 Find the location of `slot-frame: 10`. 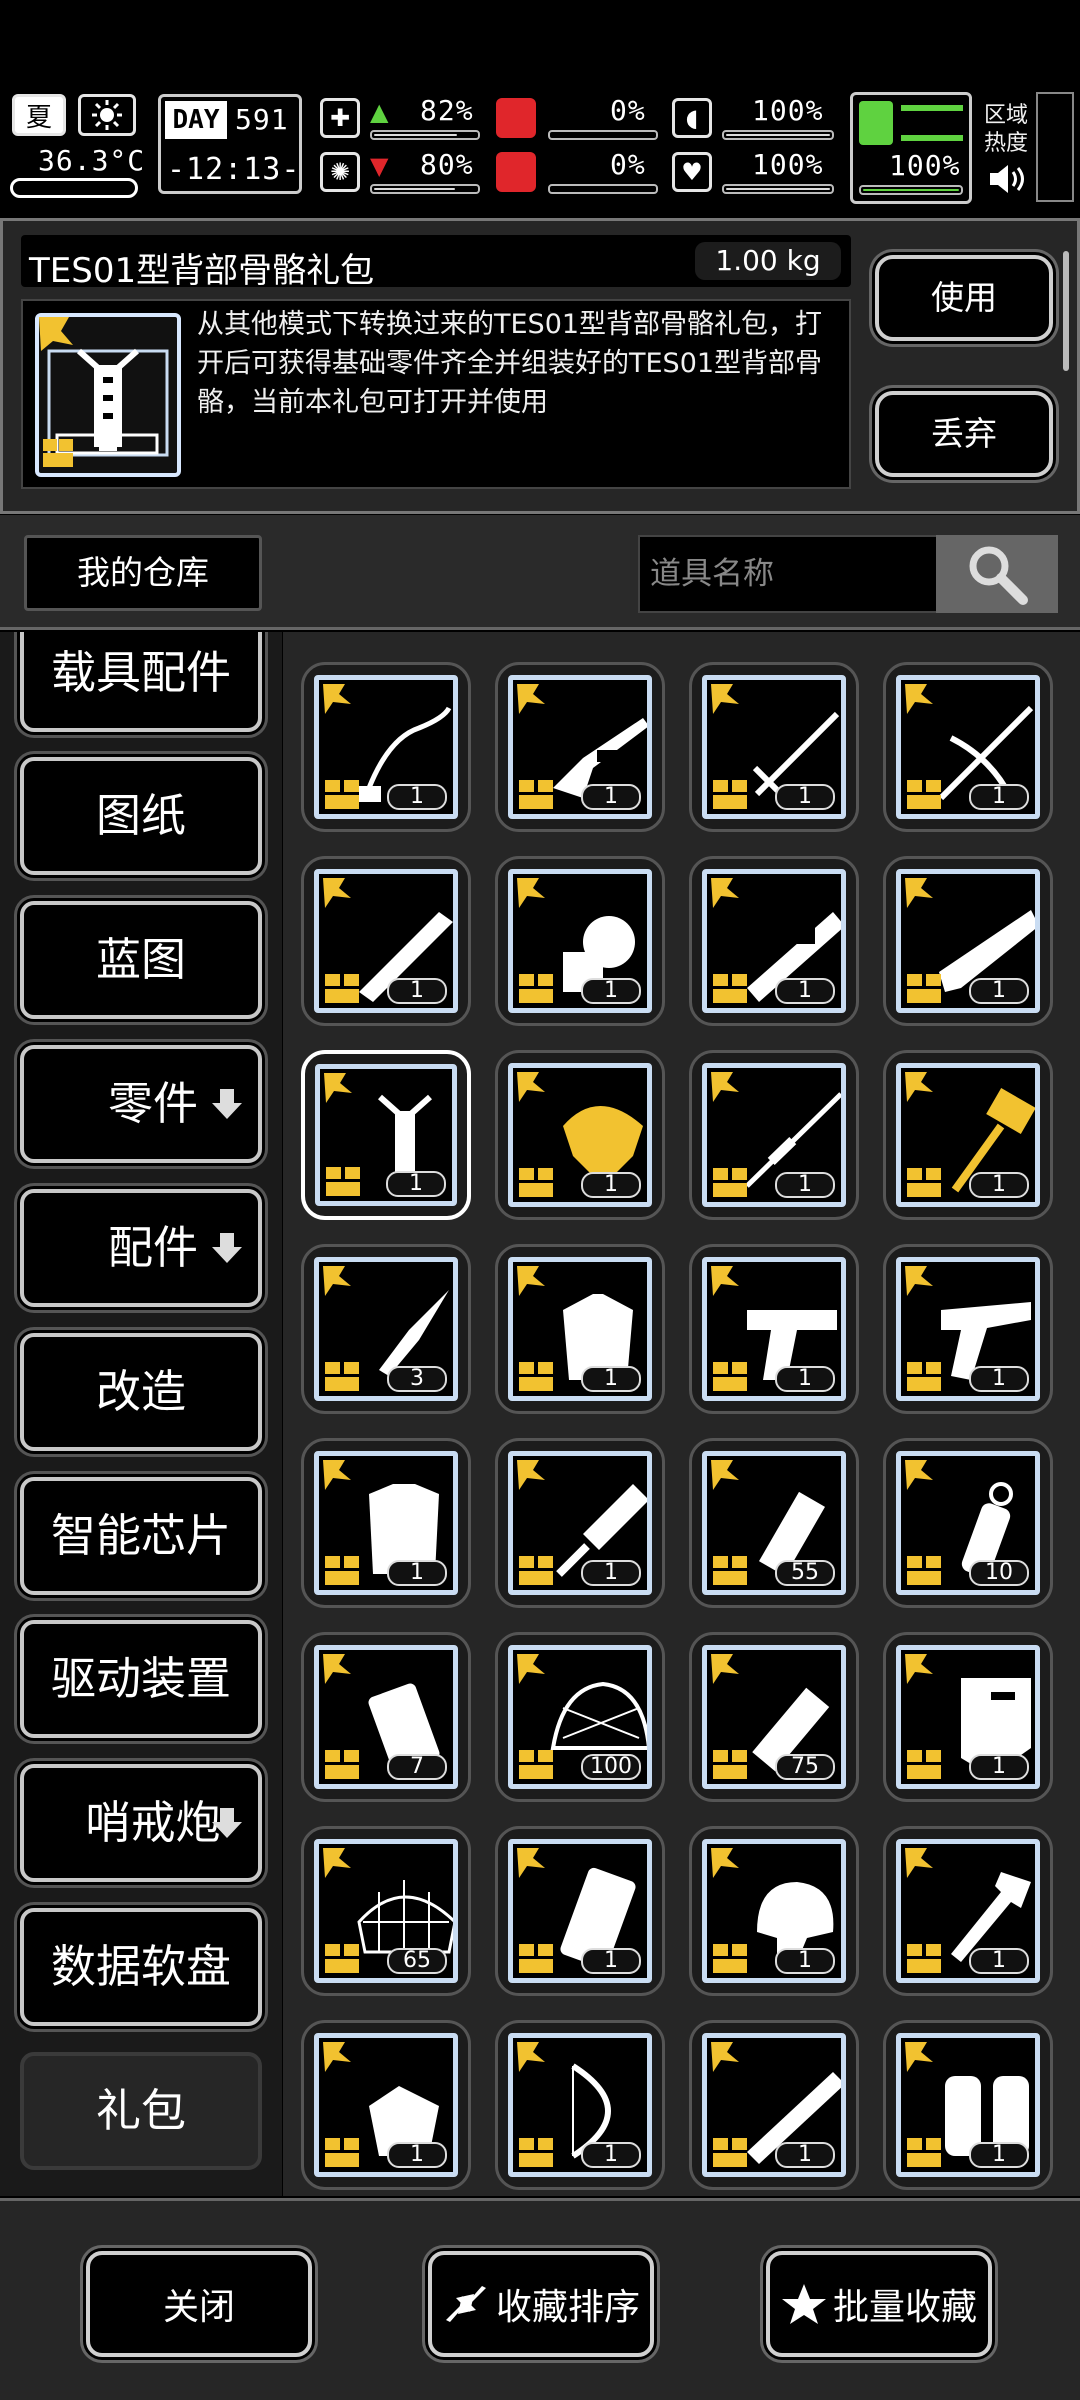

slot-frame: 10 is located at coordinates (968, 1523).